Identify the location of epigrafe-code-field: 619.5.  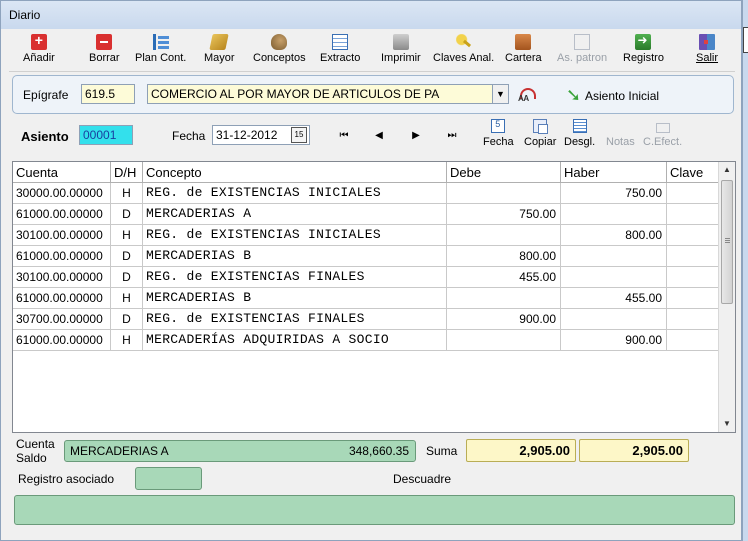
(108, 94).